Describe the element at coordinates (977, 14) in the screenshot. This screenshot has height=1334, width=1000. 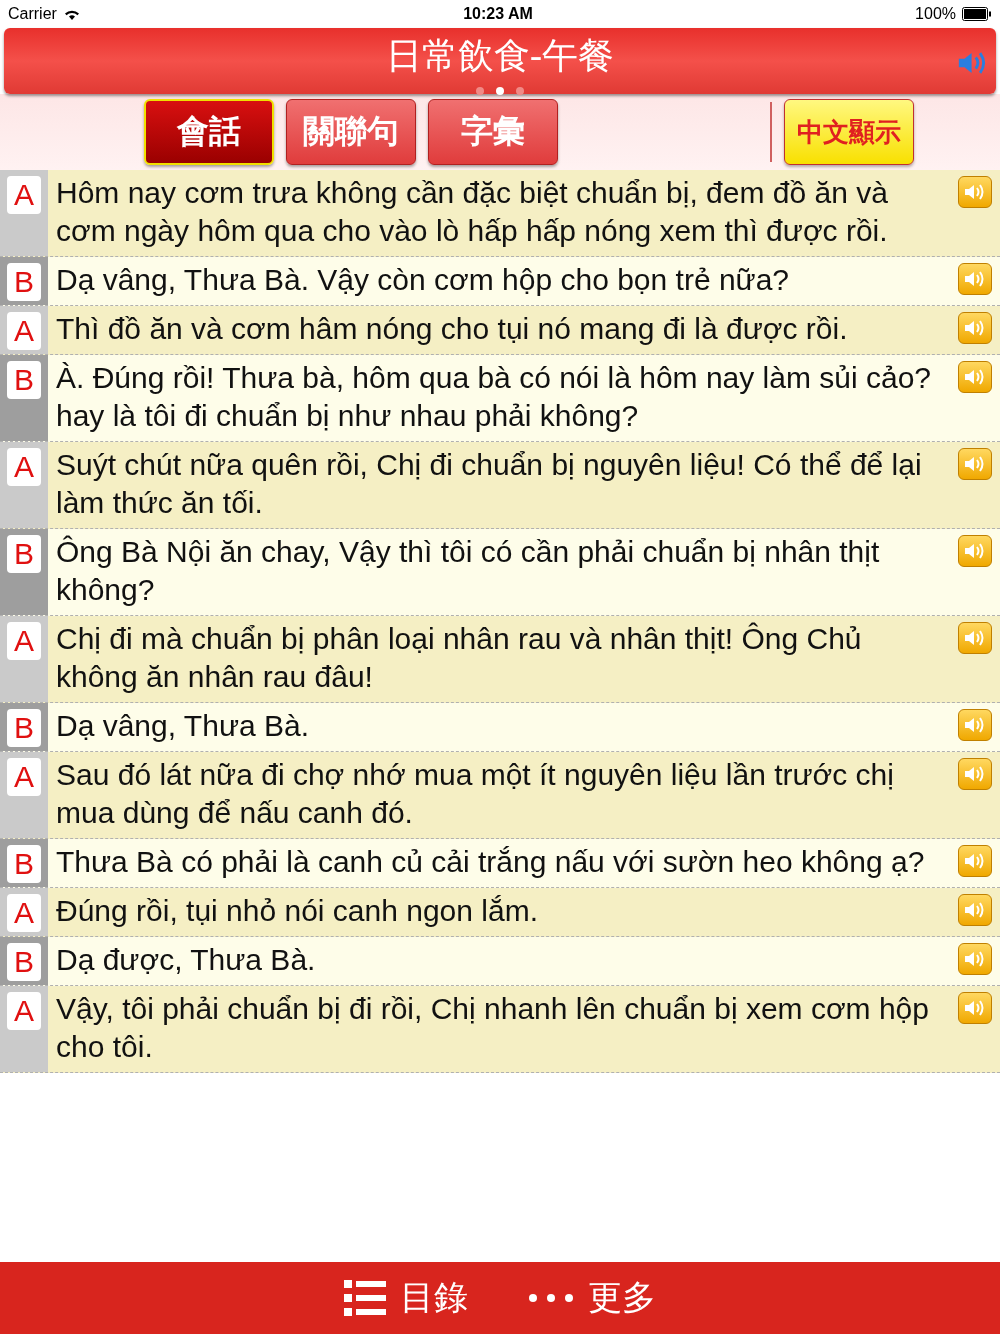
I see `battery-icon` at that location.